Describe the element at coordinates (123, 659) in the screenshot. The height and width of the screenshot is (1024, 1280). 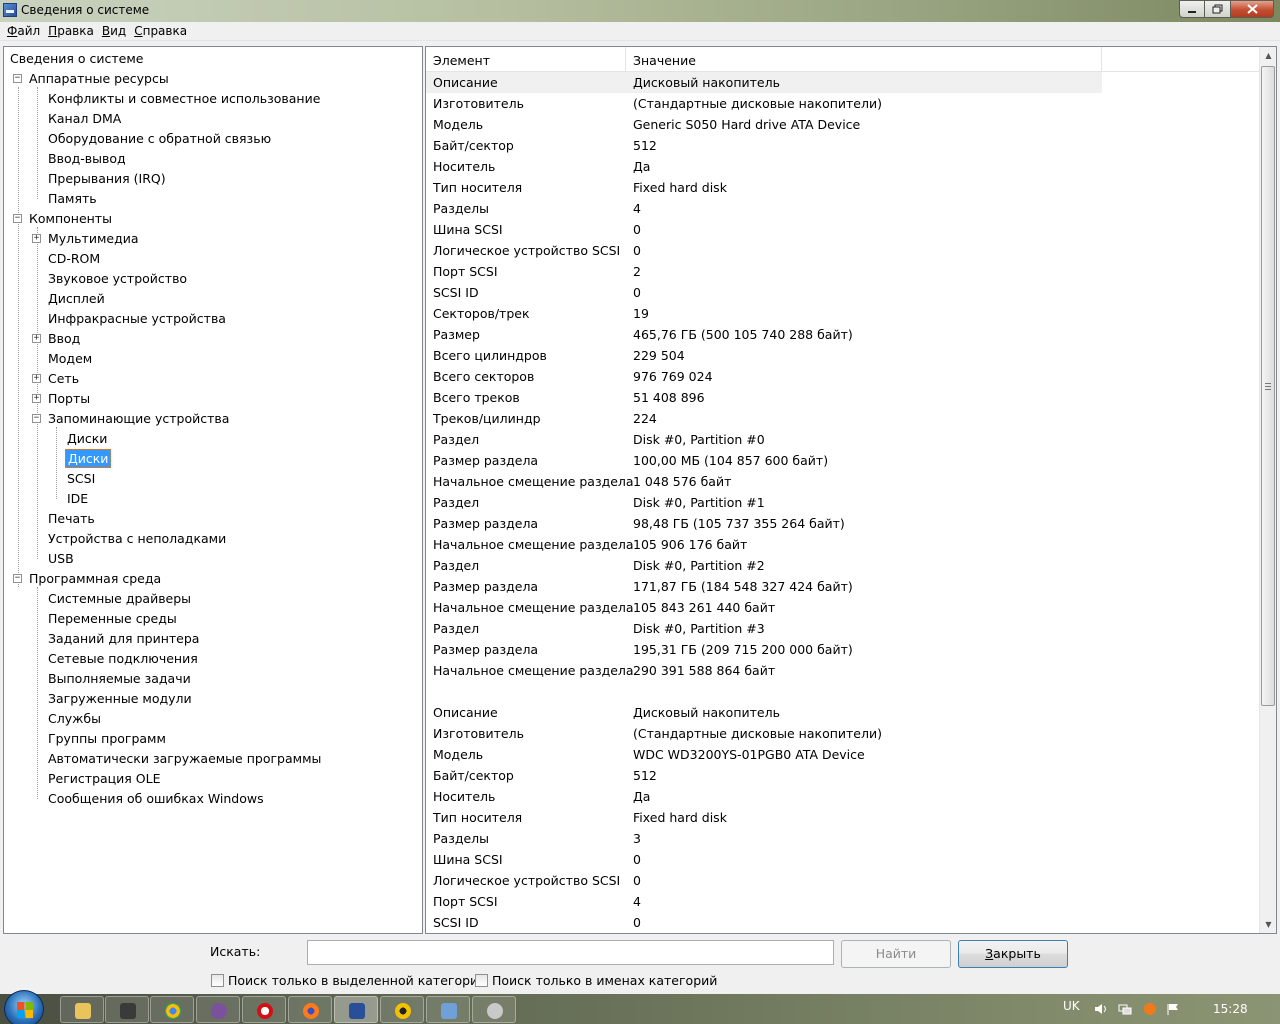
I see `tree-item: Сетевые подключения` at that location.